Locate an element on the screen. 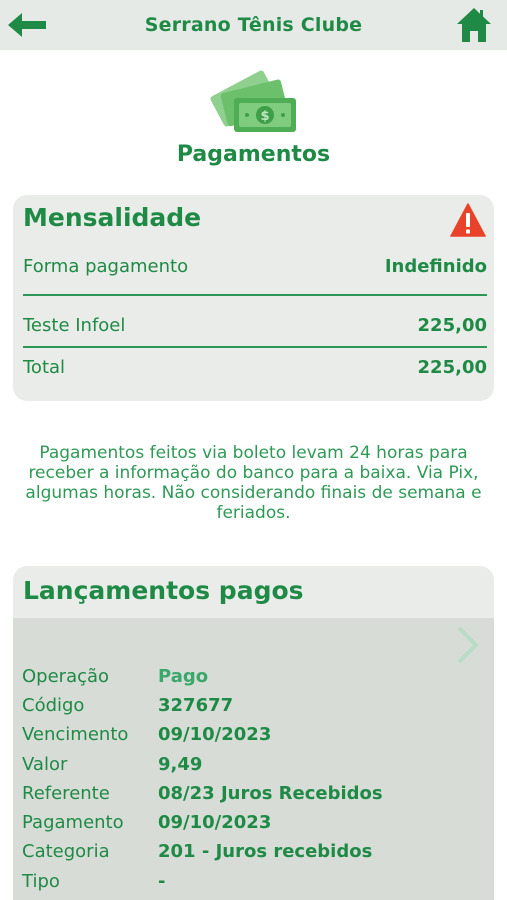  row-value: Indefinido is located at coordinates (435, 266).